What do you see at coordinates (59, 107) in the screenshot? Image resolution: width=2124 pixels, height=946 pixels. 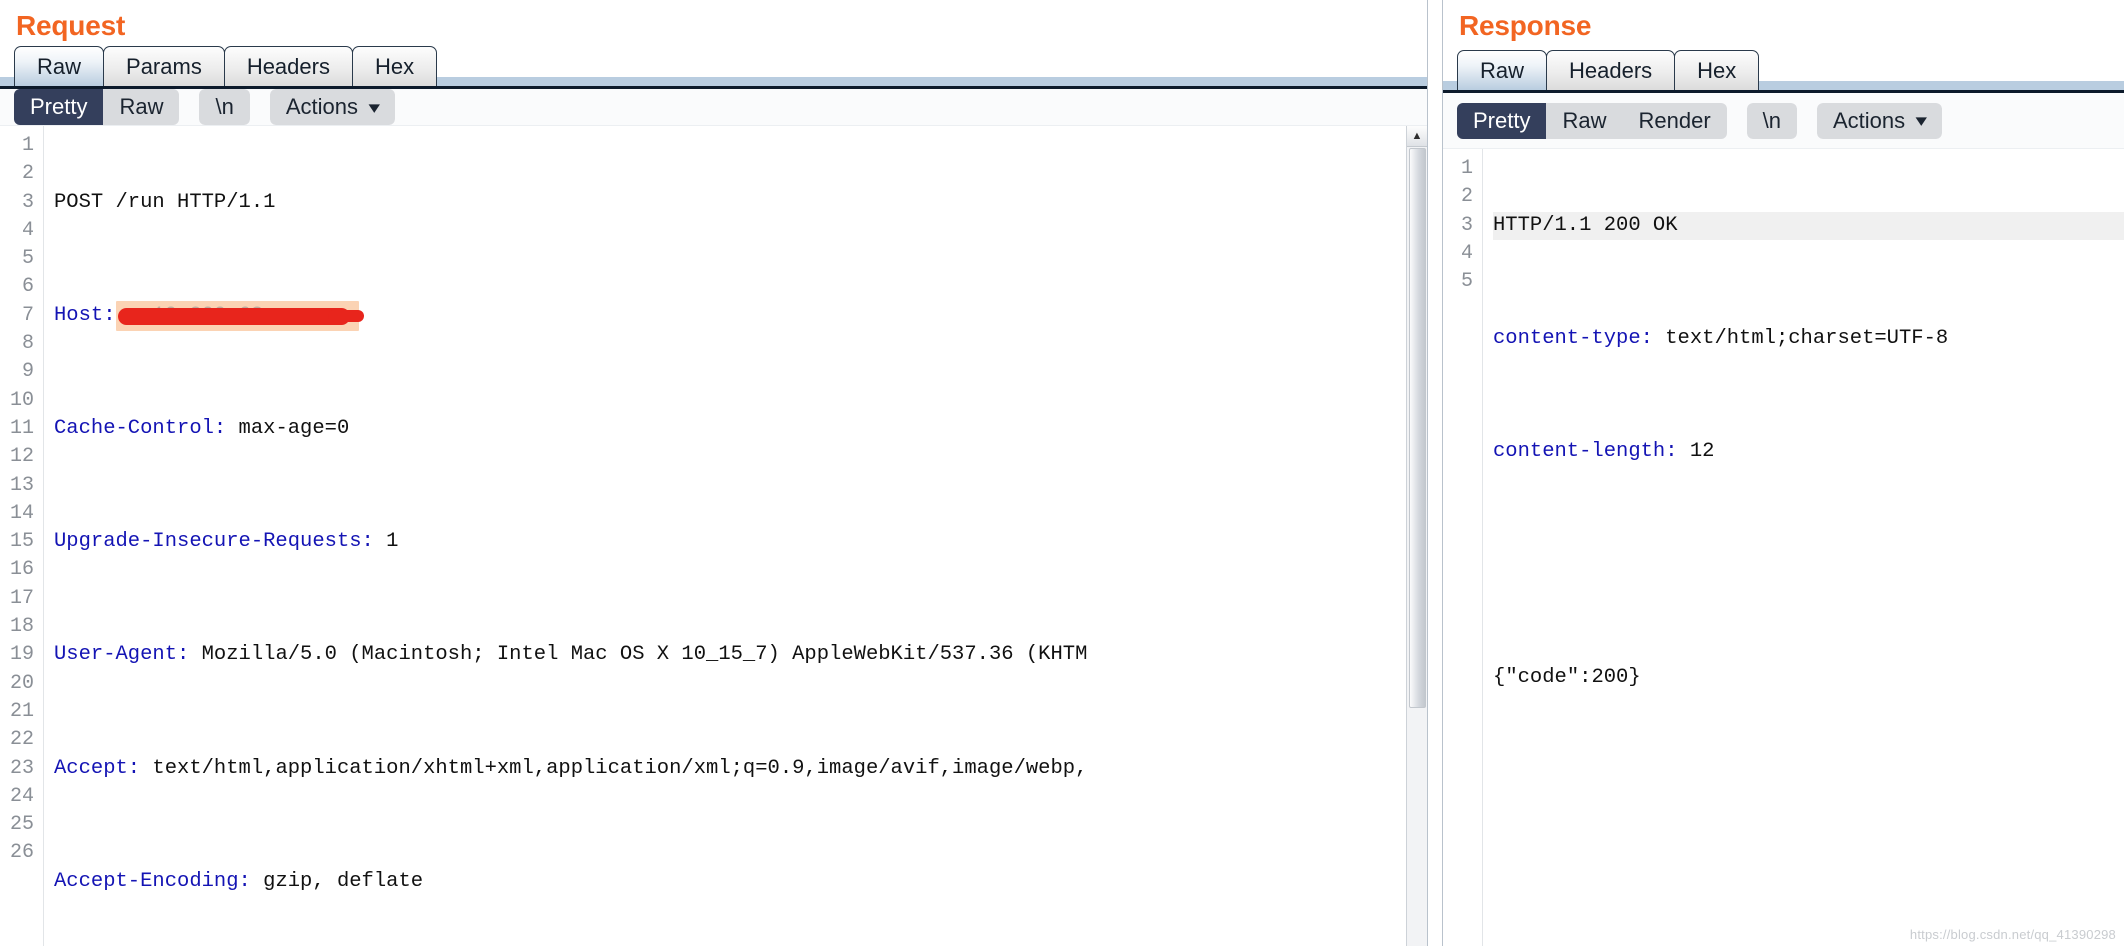 I see `request-pretty-button: Pretty` at bounding box center [59, 107].